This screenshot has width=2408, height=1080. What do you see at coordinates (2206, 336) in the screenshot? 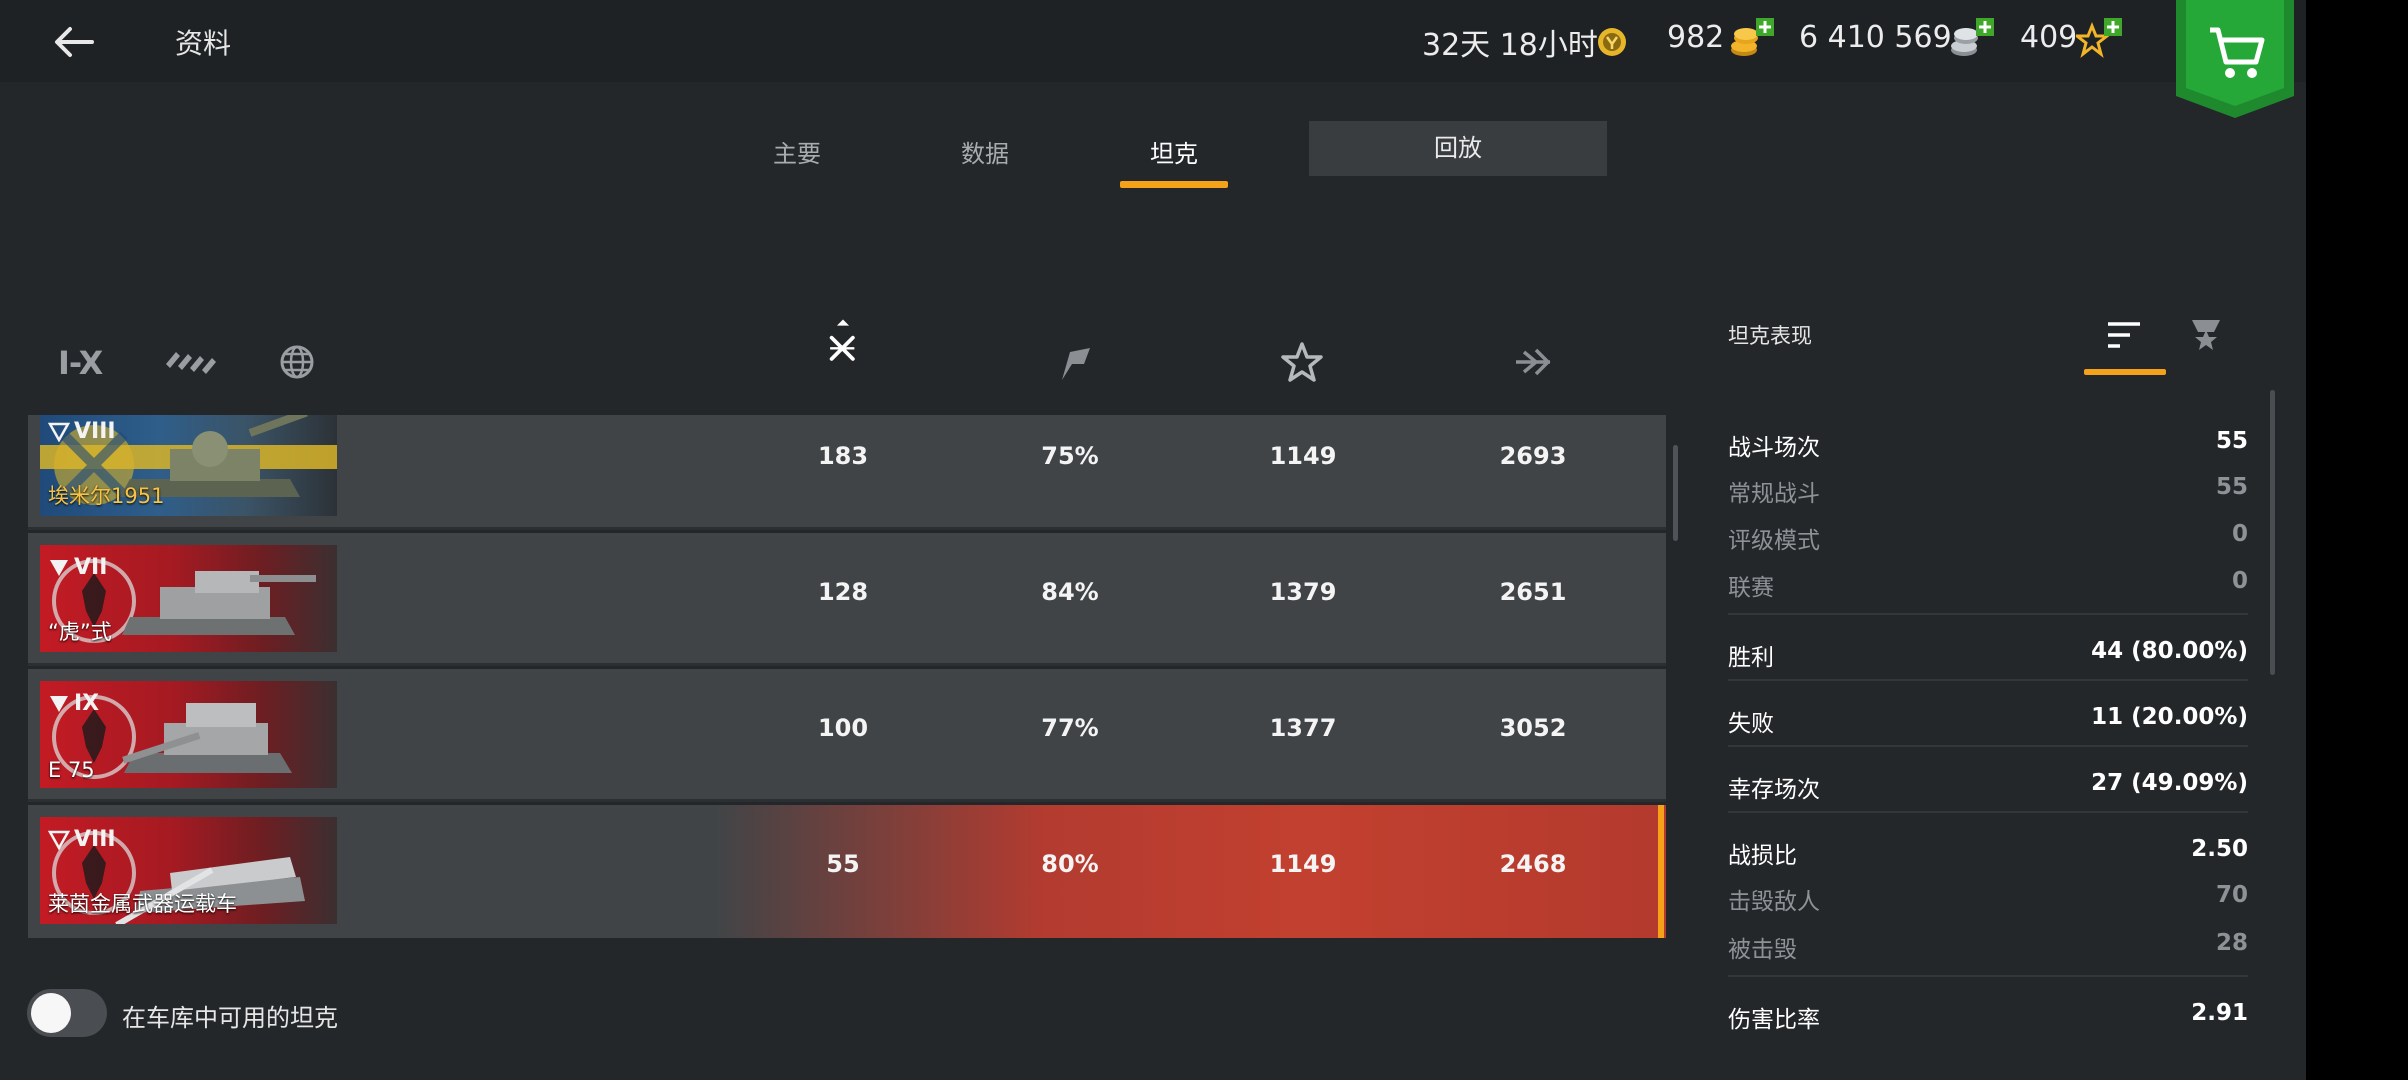
I see `mastery-badge-icon` at bounding box center [2206, 336].